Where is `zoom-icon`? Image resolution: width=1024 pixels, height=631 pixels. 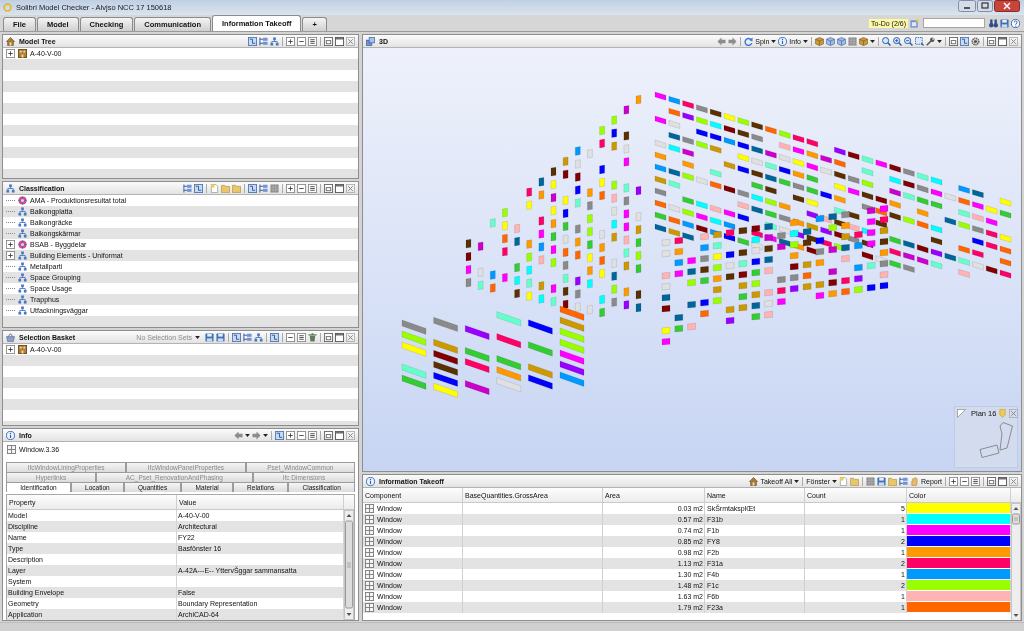
zoom-icon is located at coordinates (886, 41).